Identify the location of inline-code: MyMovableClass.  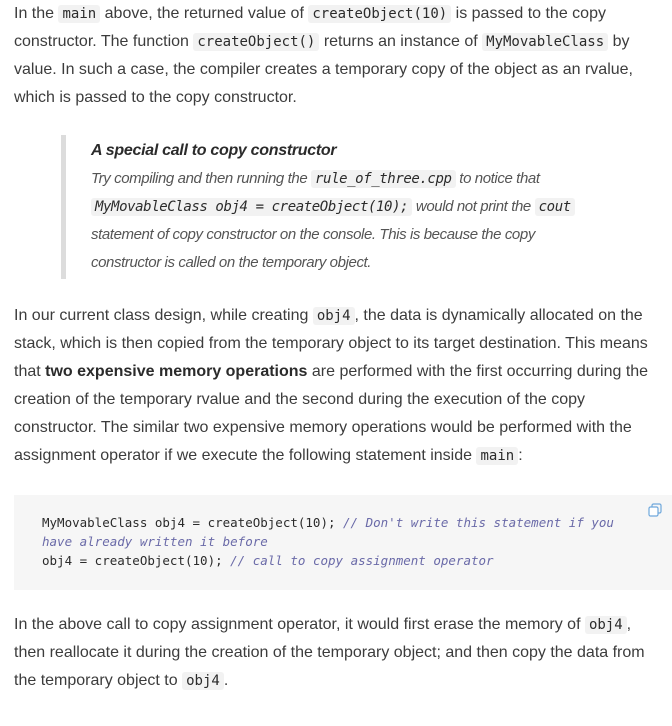
(545, 42).